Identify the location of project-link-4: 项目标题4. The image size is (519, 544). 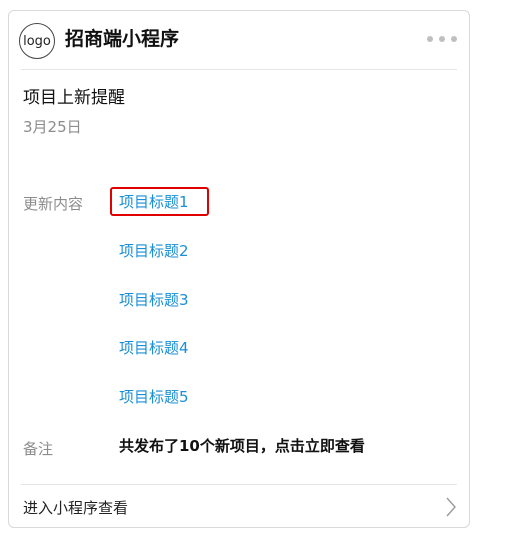
(154, 348).